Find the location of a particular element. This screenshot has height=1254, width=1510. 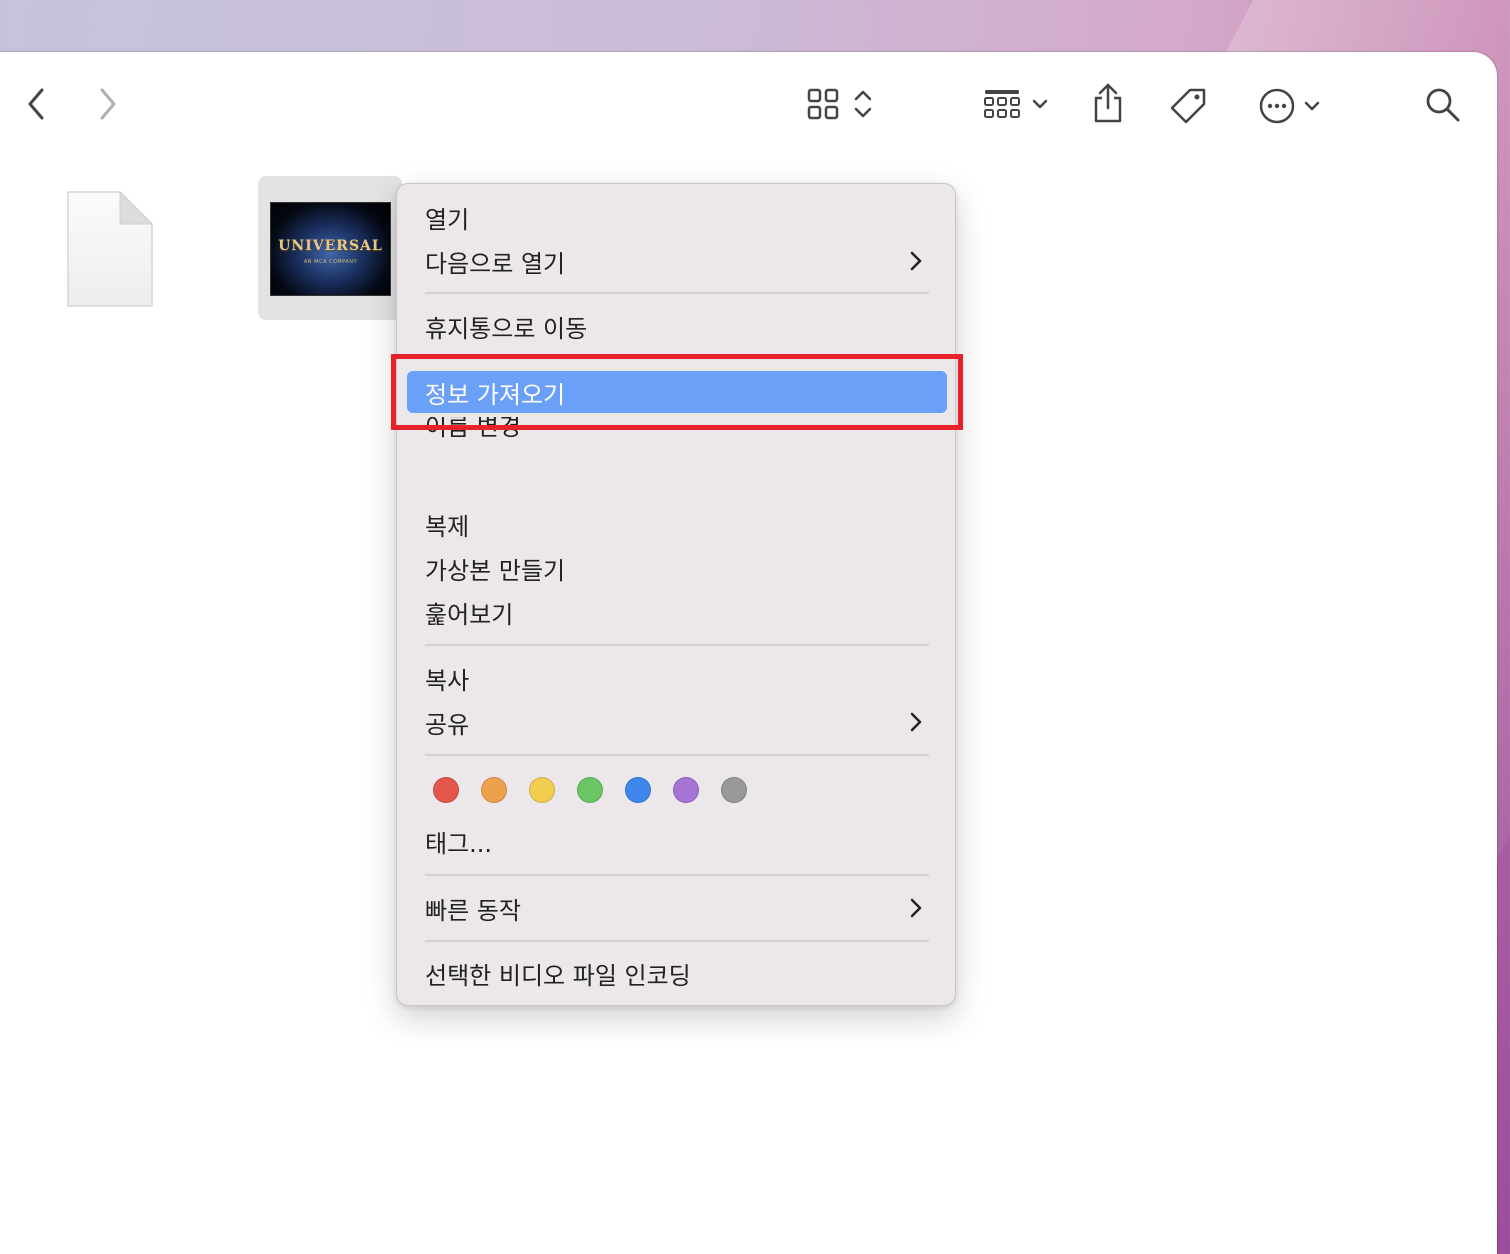

tag-color-purple is located at coordinates (686, 790).